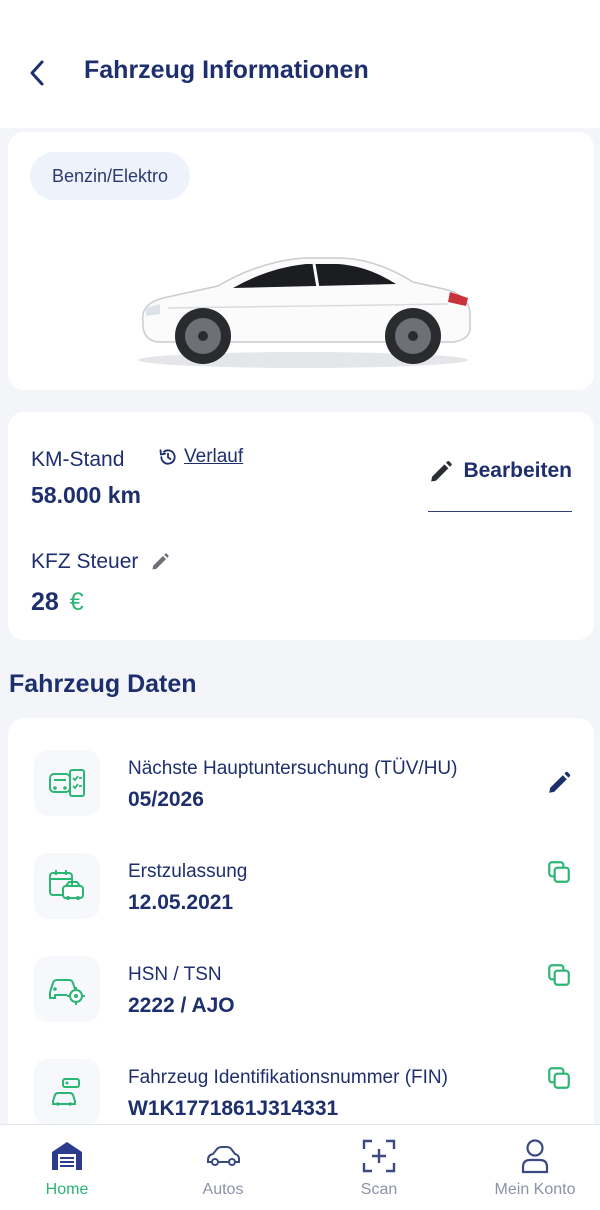 The height and width of the screenshot is (1210, 600). I want to click on app-header: Fahrzeug Informationen, so click(300, 64).